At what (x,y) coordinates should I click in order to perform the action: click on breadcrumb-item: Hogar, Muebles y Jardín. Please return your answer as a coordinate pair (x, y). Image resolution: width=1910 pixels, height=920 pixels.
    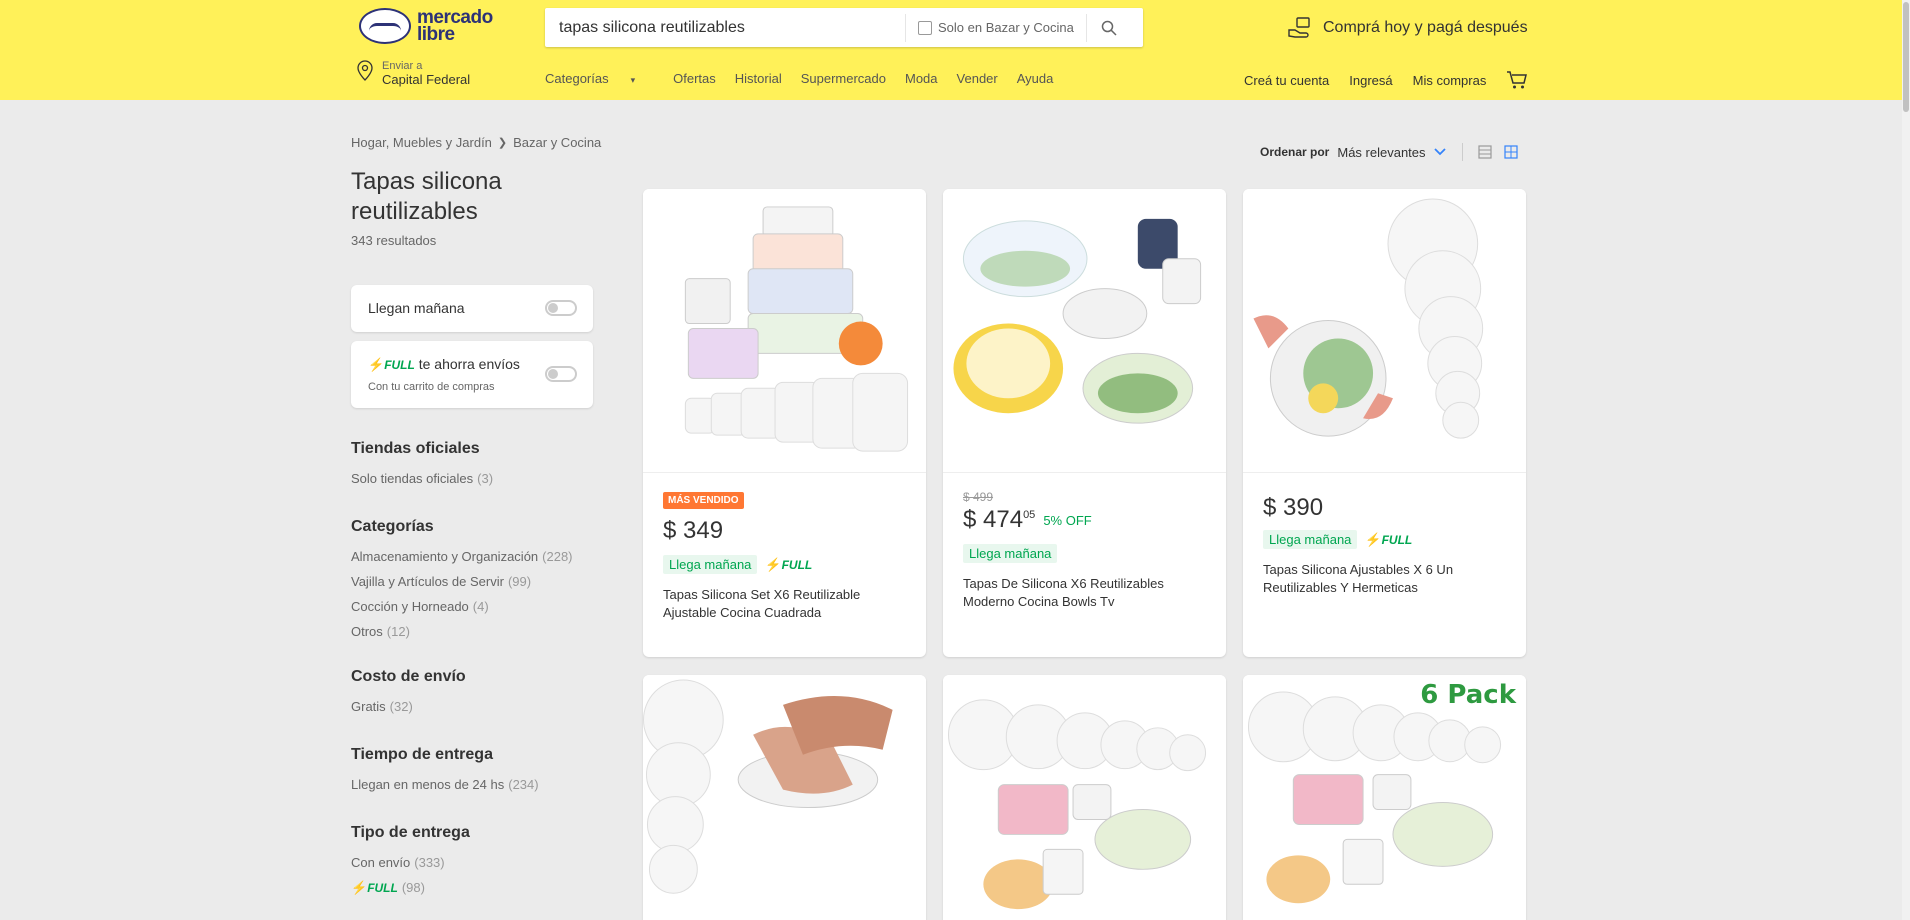
    Looking at the image, I should click on (421, 142).